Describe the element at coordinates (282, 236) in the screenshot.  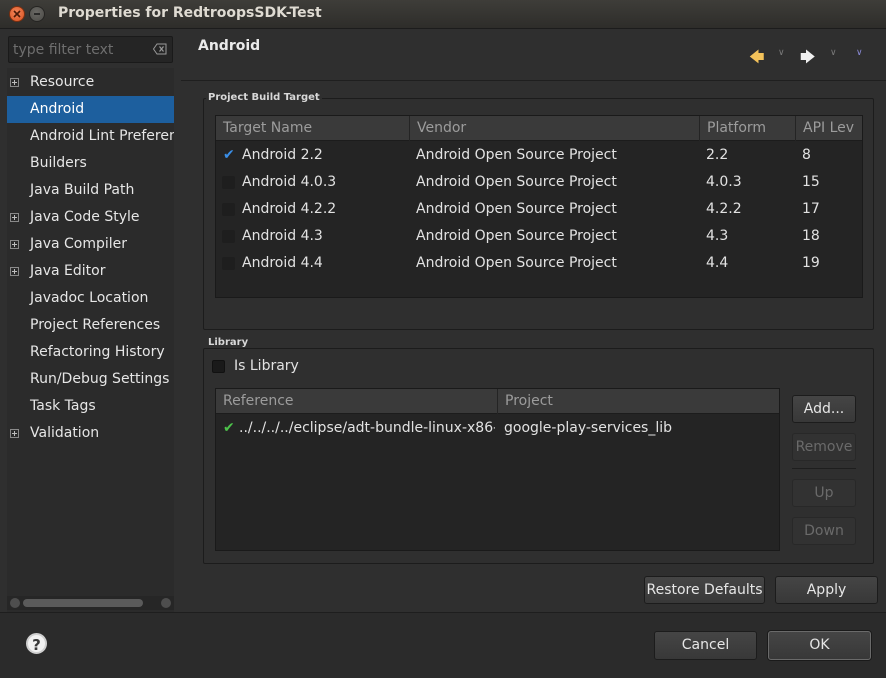
I see `cell-name: Android 4.3` at that location.